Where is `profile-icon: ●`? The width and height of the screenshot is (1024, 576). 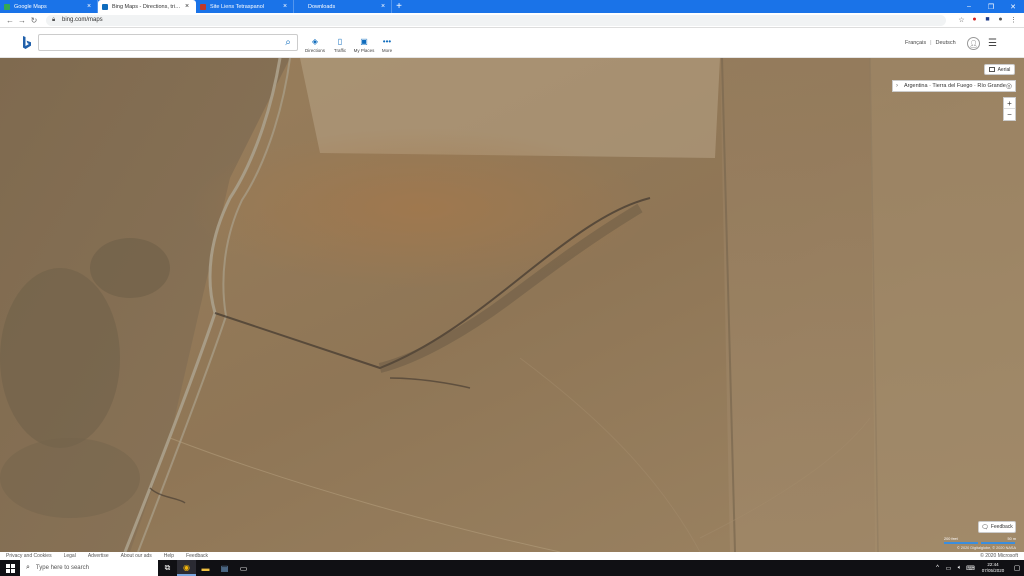 profile-icon: ● is located at coordinates (1000, 20).